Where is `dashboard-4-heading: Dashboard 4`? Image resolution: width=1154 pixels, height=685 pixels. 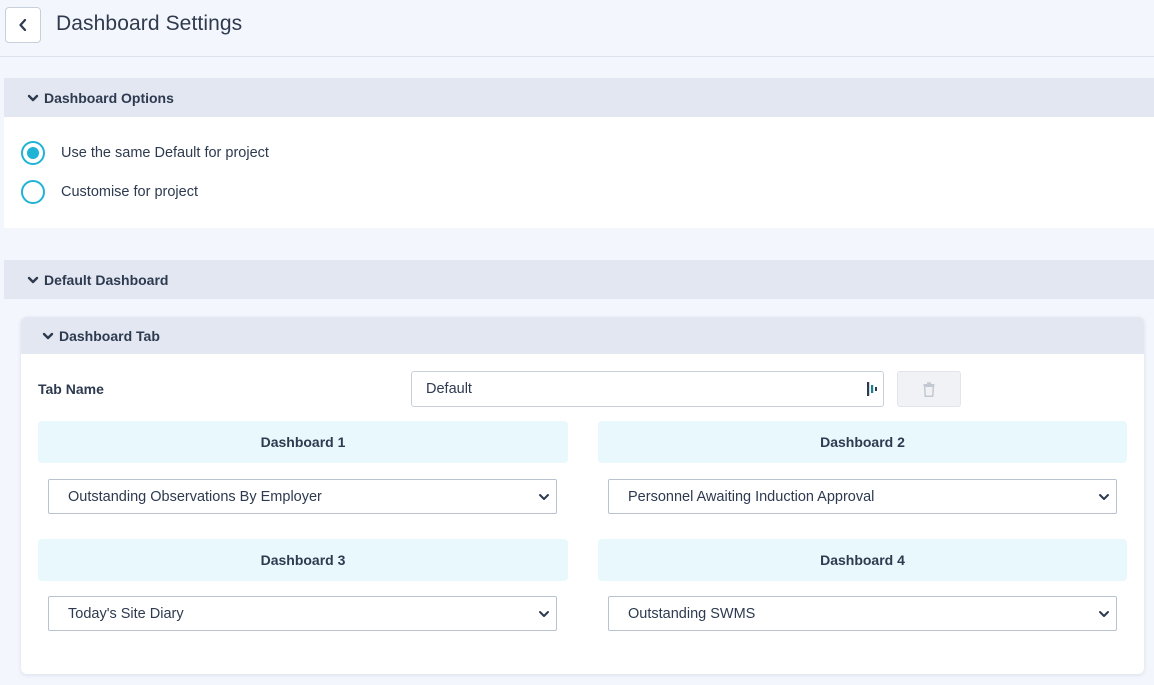 dashboard-4-heading: Dashboard 4 is located at coordinates (862, 560).